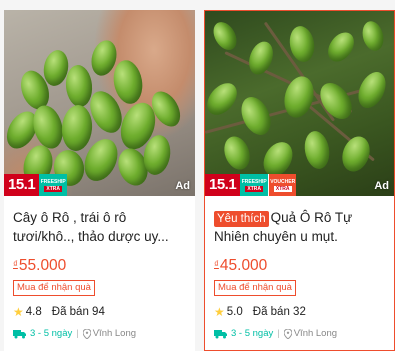  Describe the element at coordinates (241, 219) in the screenshot. I see `favorite-tag: Yêu thích` at that location.